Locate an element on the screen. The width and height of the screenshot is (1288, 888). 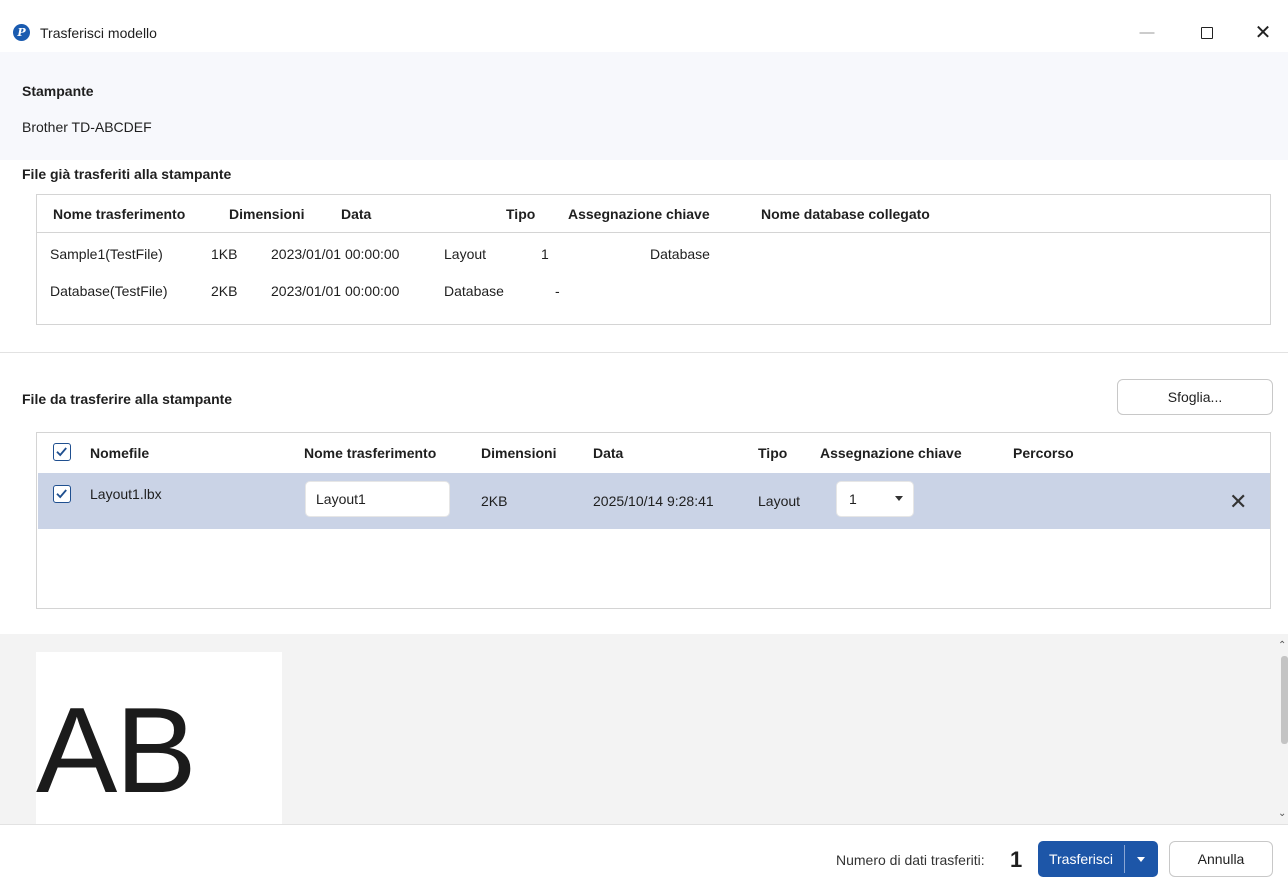
key-assignment-value: 1 is located at coordinates (853, 499).